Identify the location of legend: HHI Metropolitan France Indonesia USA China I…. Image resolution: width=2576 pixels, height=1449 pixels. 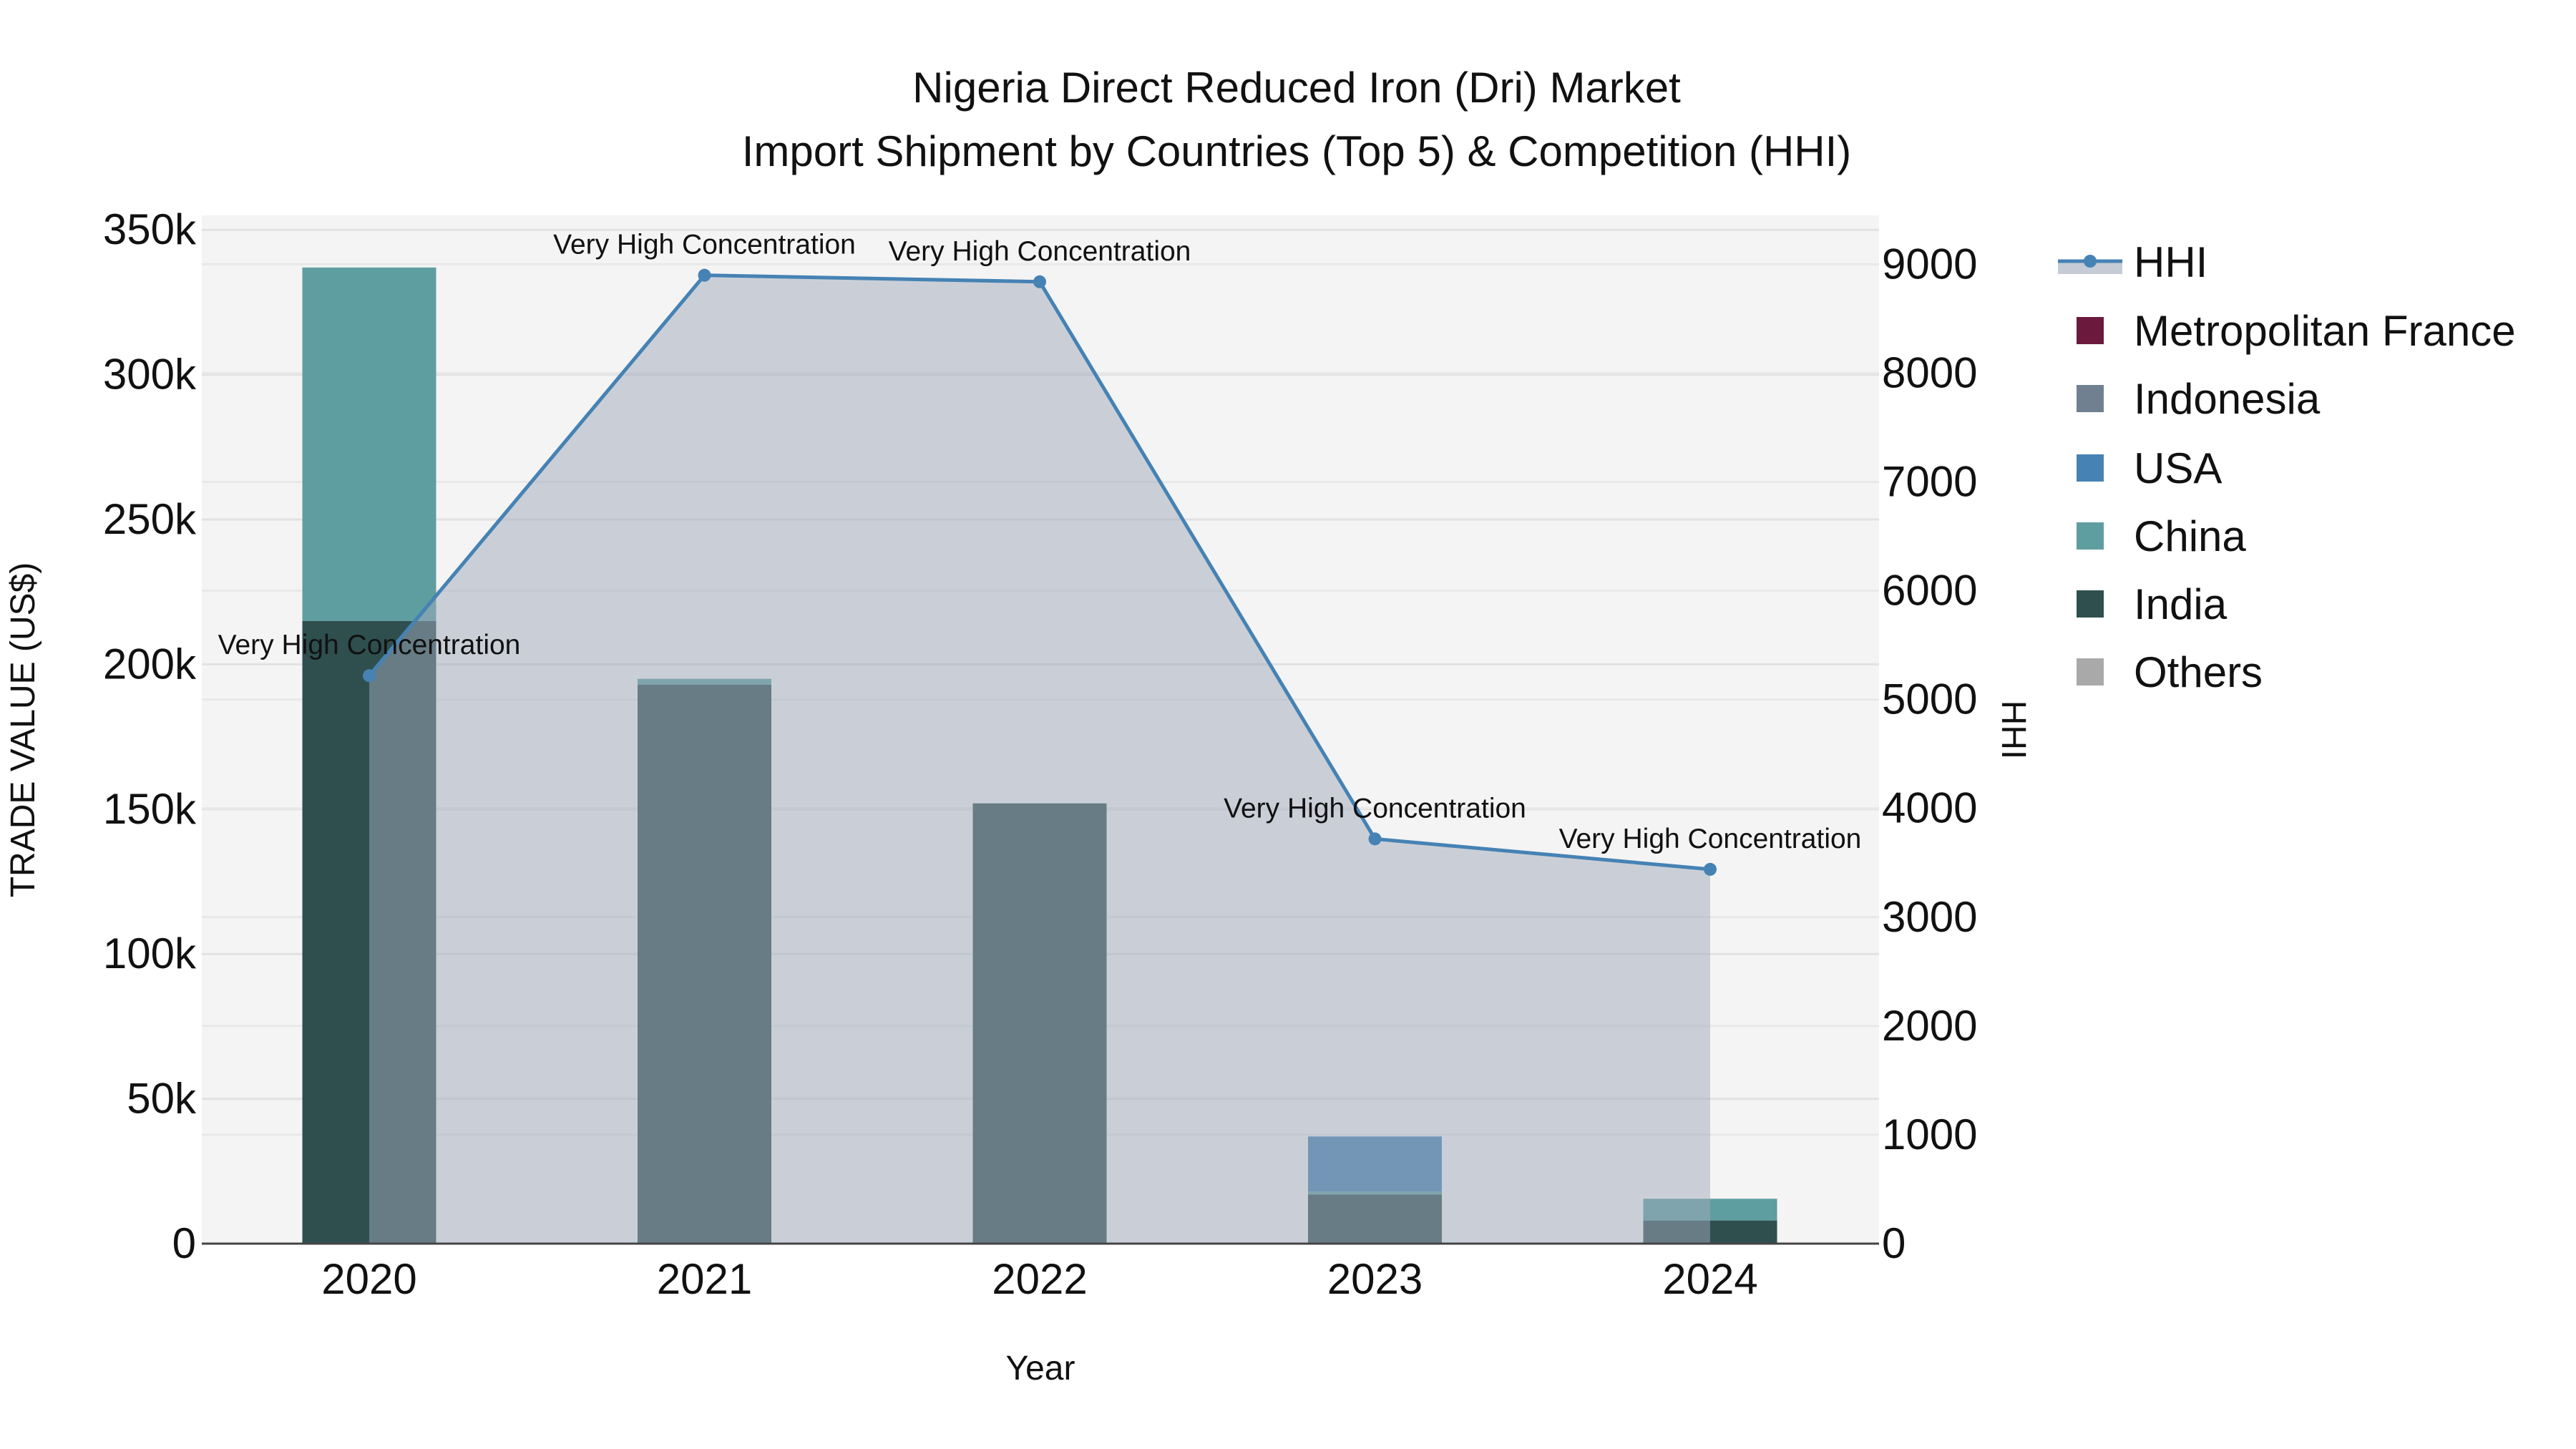
(2287, 467).